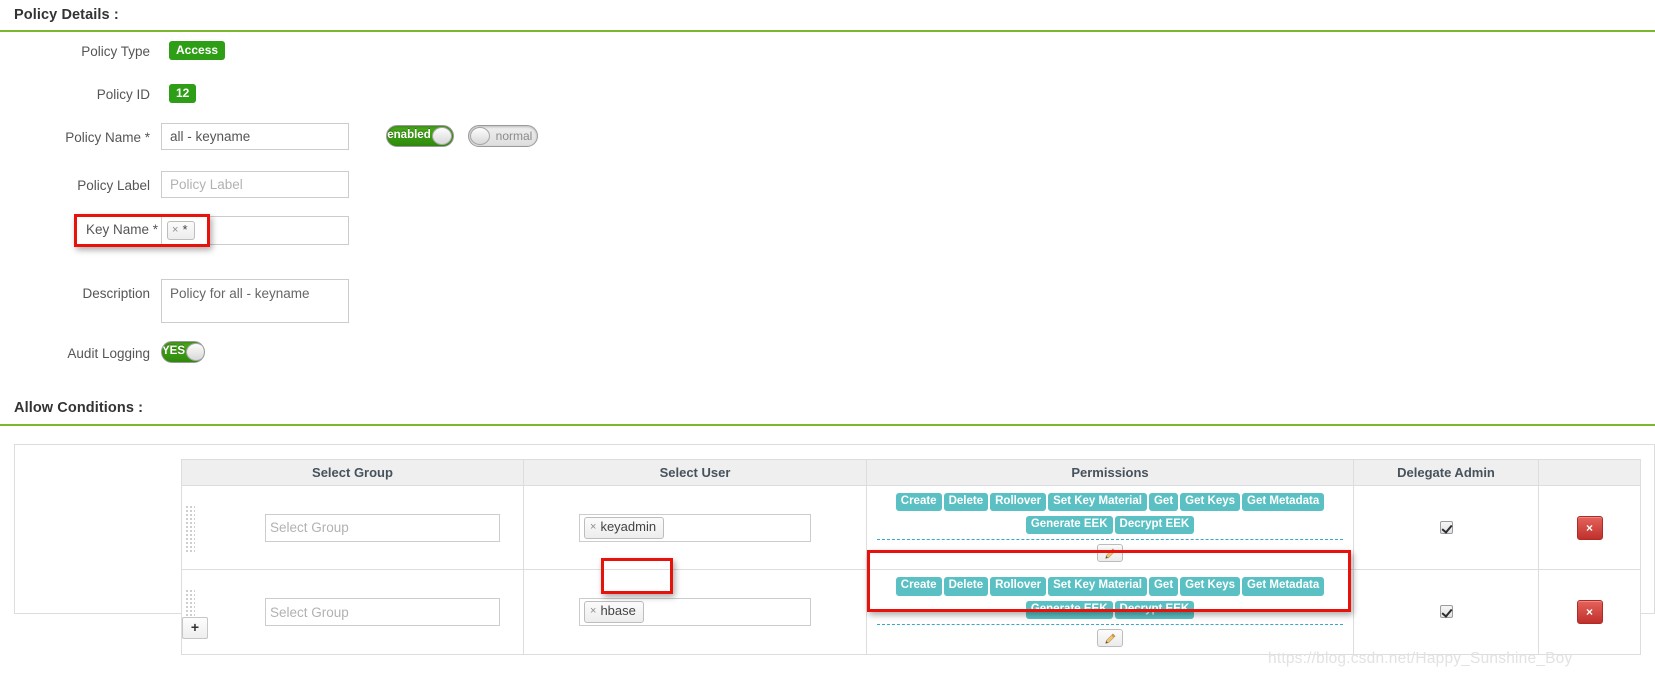 The width and height of the screenshot is (1655, 680). Describe the element at coordinates (1110, 472) in the screenshot. I see `column-header-permissions: Permissions` at that location.